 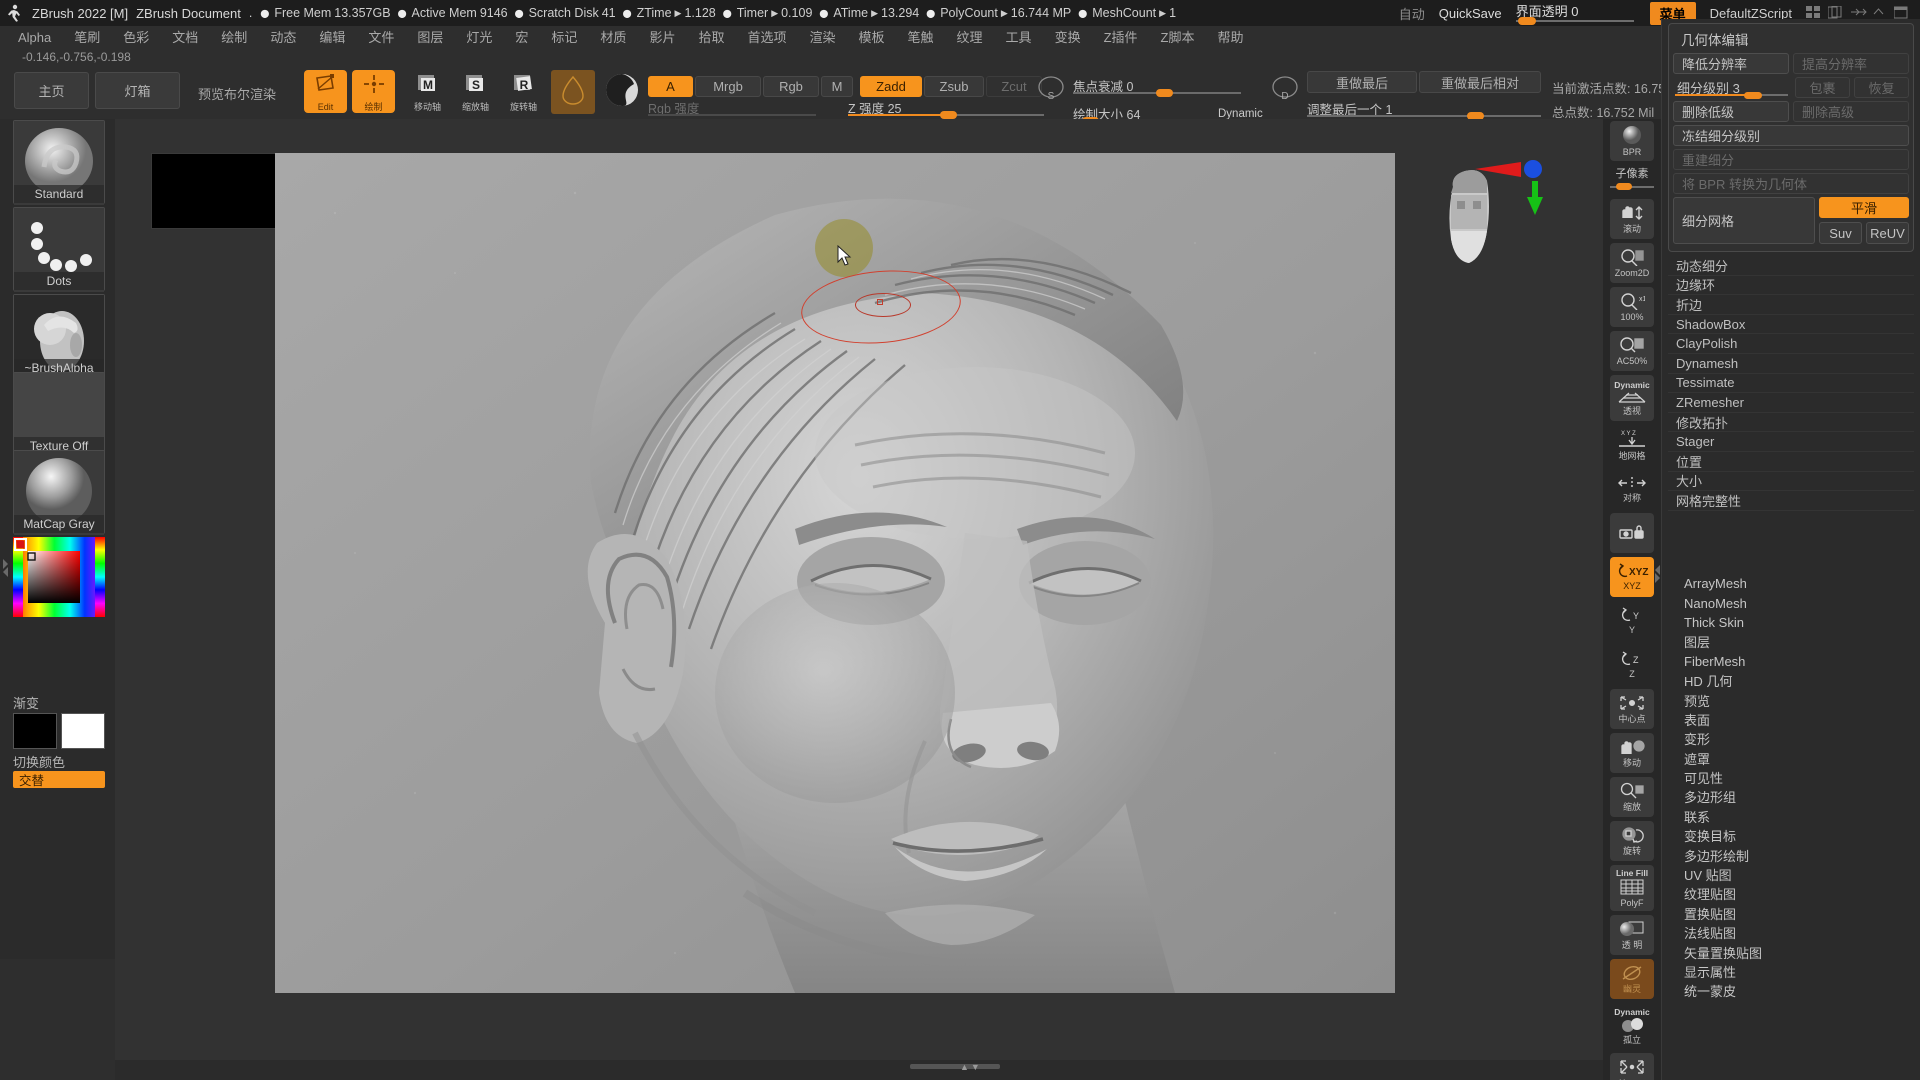 I want to click on panel-section-置换贴图: 置换贴图, so click(x=1794, y=913).